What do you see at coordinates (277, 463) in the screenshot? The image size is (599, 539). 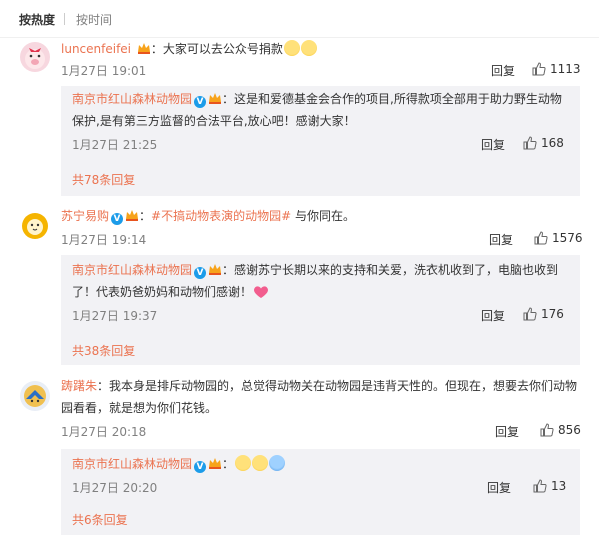 I see `emoji-pray-icon` at bounding box center [277, 463].